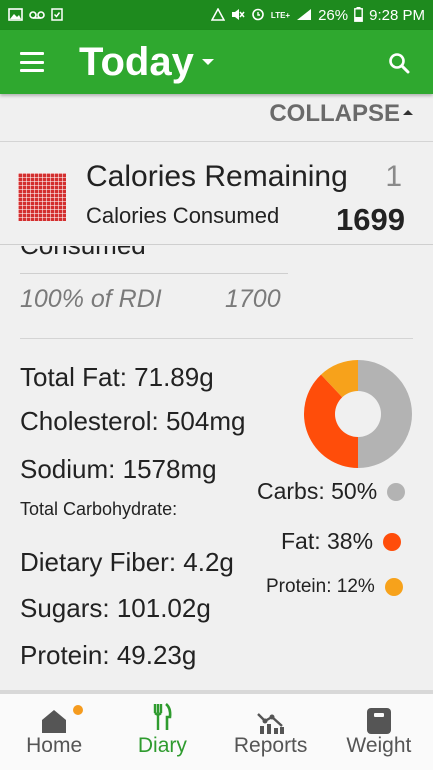 Image resolution: width=433 pixels, height=770 pixels. What do you see at coordinates (258, 15) in the screenshot?
I see `alarm-icon` at bounding box center [258, 15].